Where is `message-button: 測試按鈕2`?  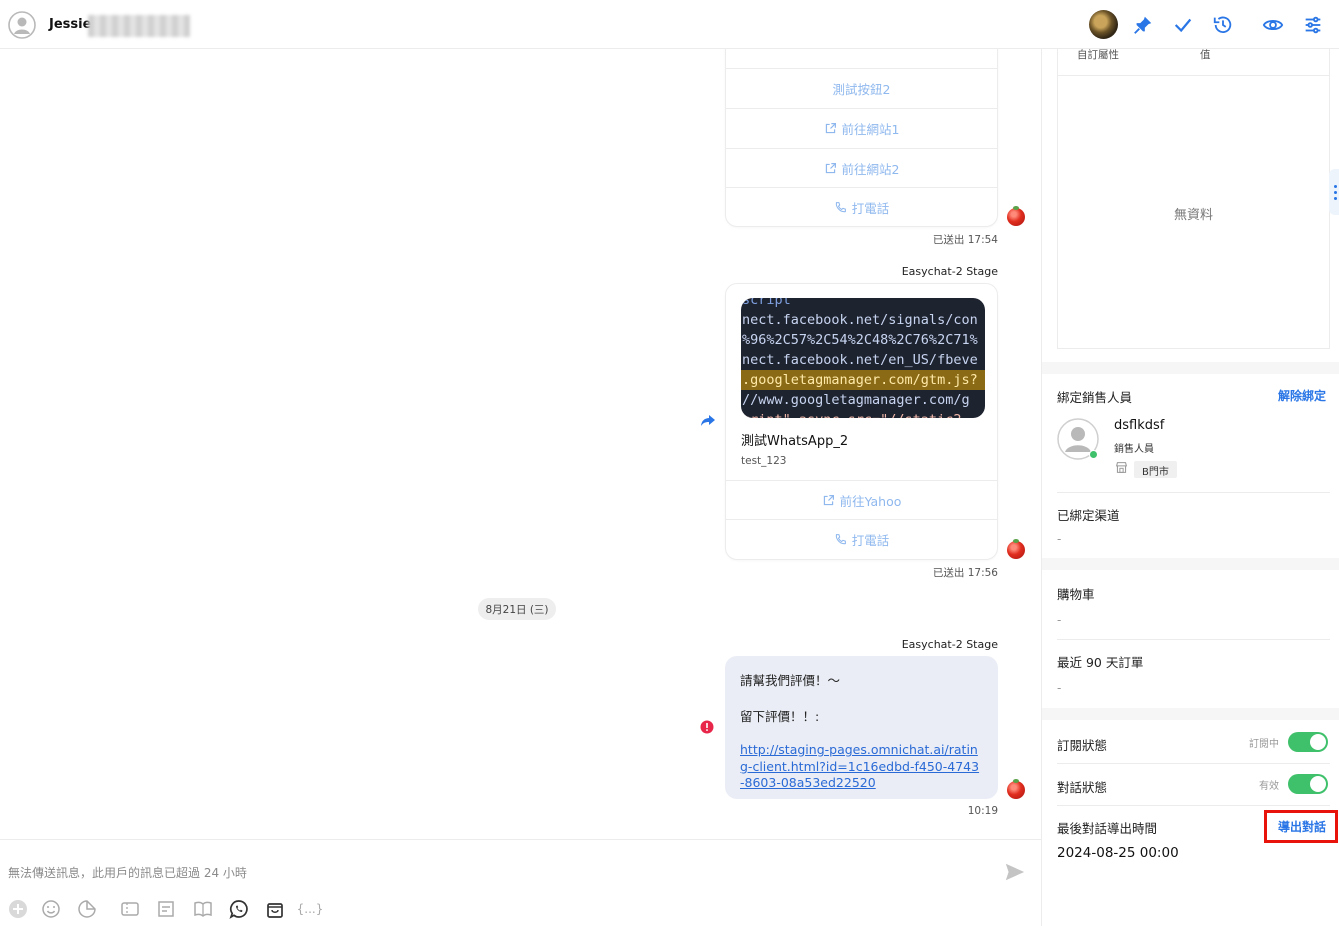
message-button: 測試按鈕2 is located at coordinates (861, 87).